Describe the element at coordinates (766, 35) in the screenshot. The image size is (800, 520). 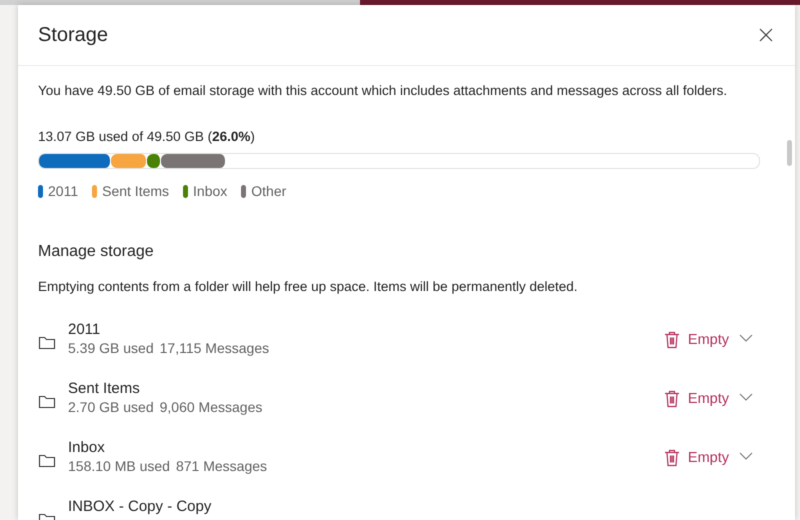
I see `close-icon` at that location.